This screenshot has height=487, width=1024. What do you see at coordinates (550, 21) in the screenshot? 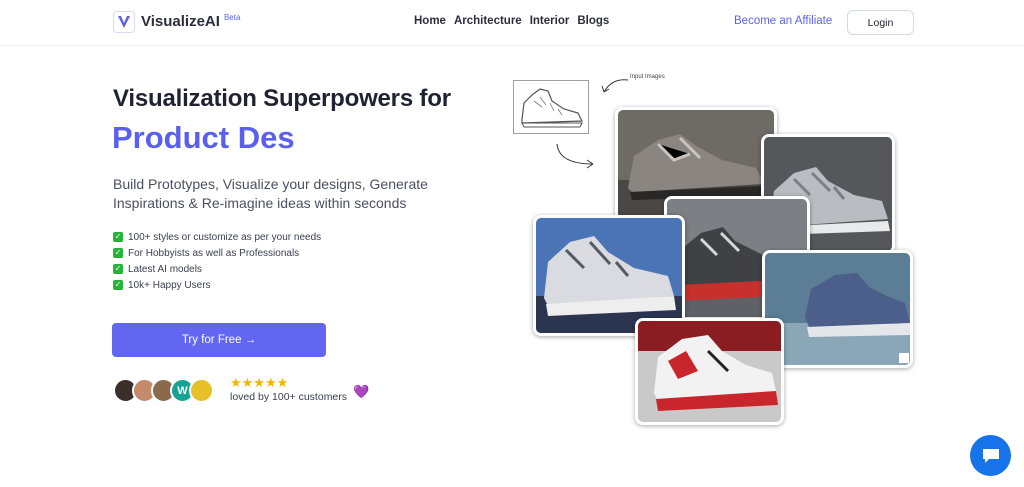
I see `nav-link-interior: Interior` at bounding box center [550, 21].